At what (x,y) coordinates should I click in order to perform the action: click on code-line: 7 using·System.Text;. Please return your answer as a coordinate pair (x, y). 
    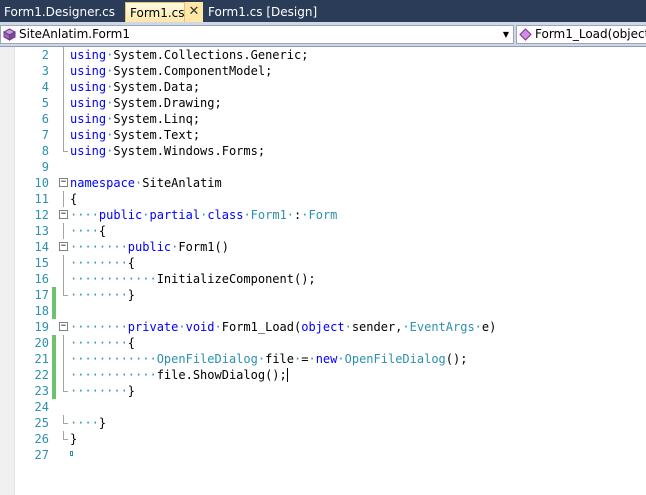
    Looking at the image, I should click on (323, 135).